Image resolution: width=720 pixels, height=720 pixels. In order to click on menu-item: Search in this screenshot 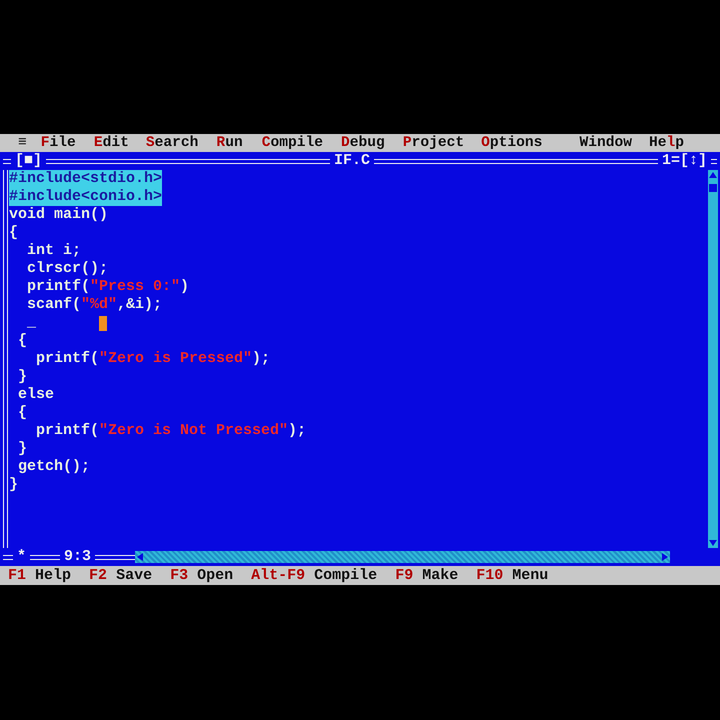, I will do `click(172, 143)`.